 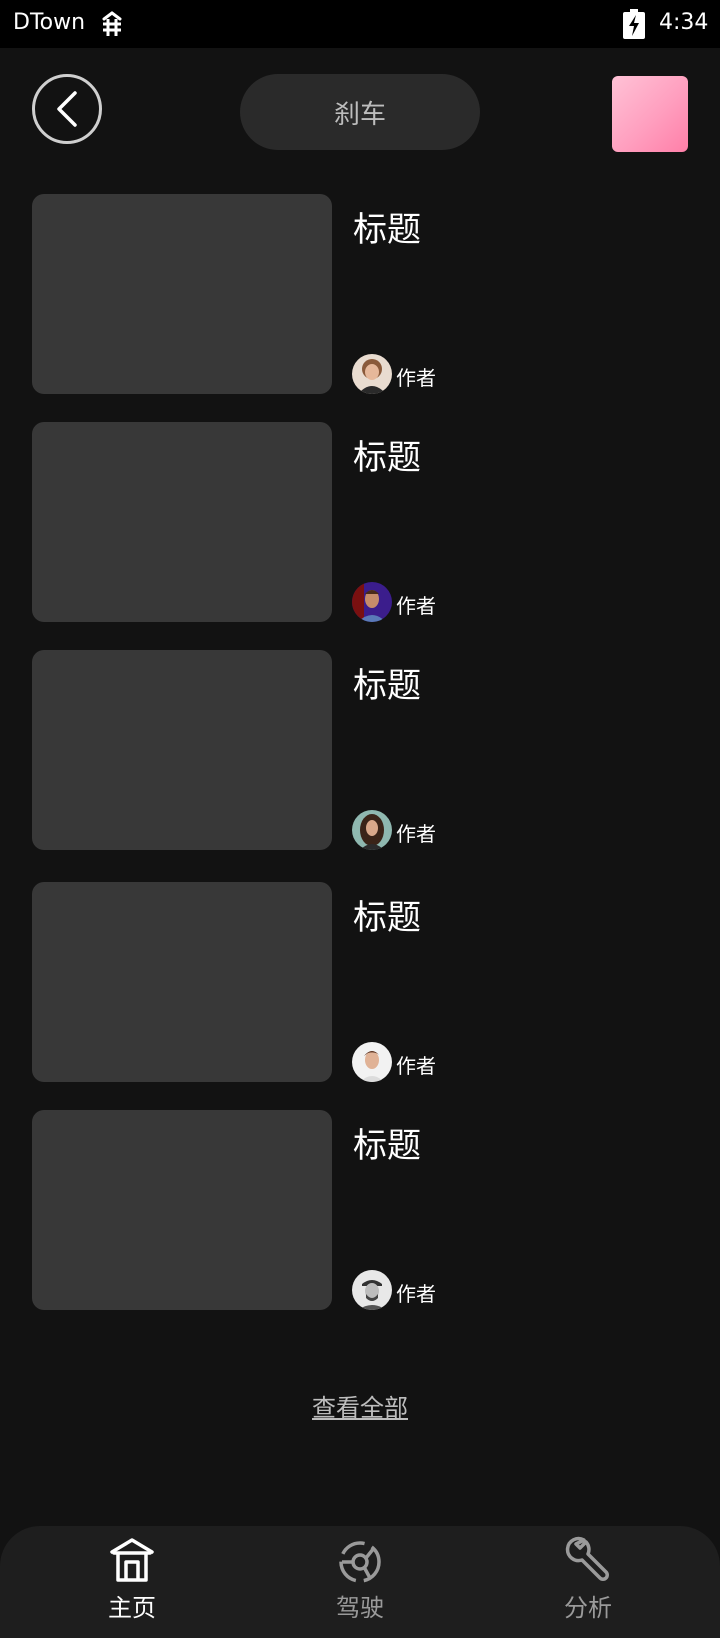 I want to click on home-icon, so click(x=132, y=1560).